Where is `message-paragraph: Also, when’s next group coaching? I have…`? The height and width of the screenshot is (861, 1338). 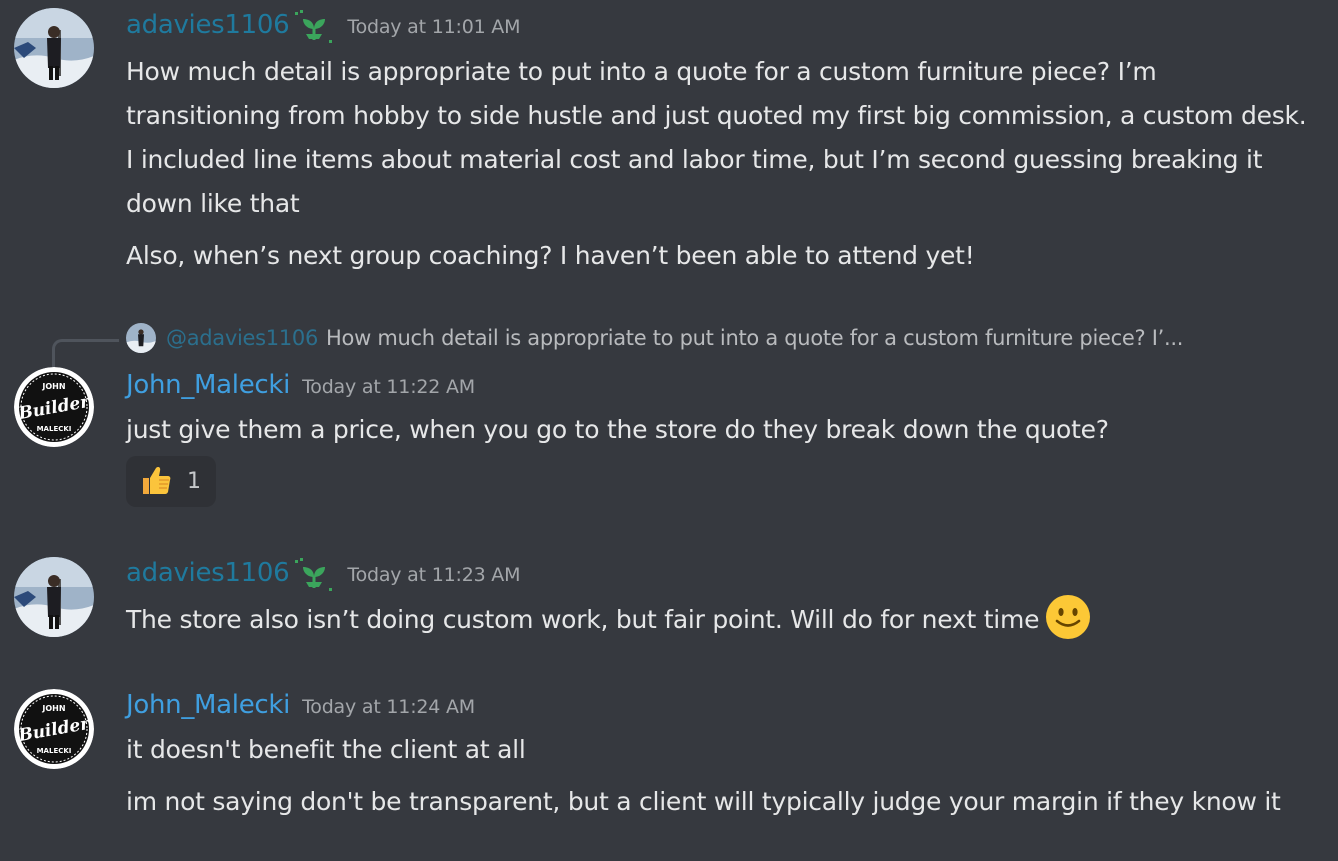 message-paragraph: Also, when’s next group coaching? I have… is located at coordinates (550, 255).